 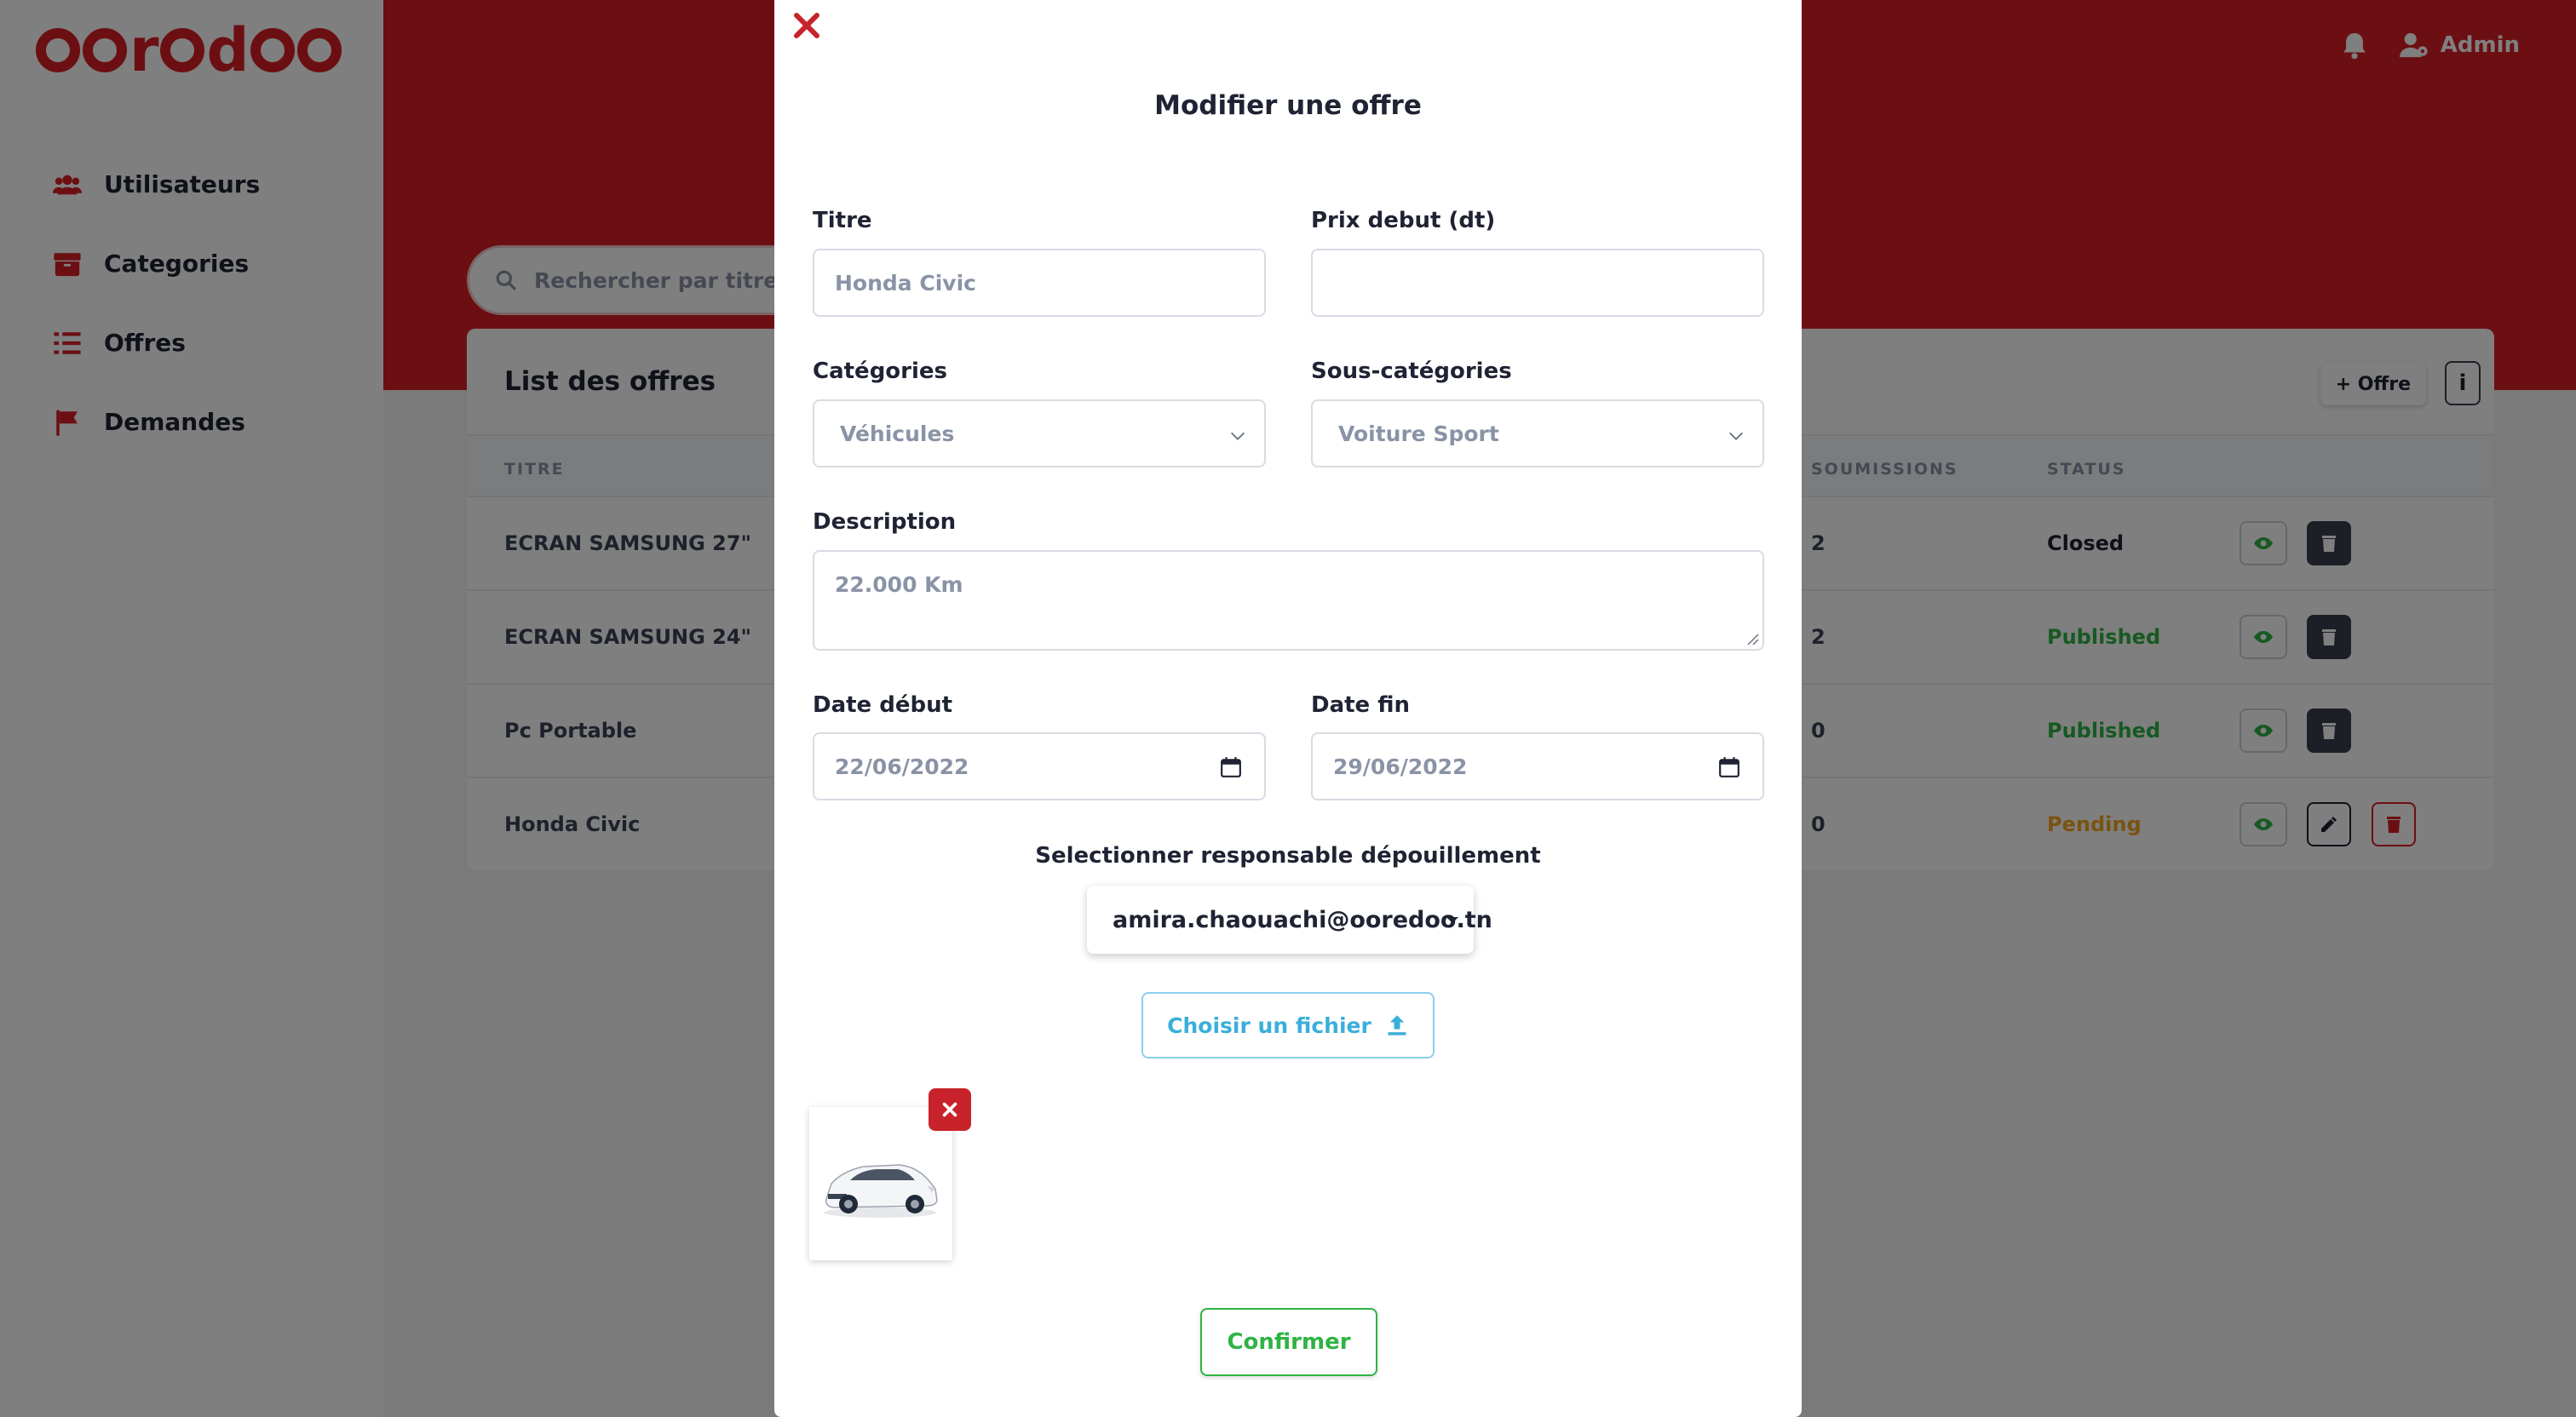 I want to click on remove-image-button, so click(x=950, y=1109).